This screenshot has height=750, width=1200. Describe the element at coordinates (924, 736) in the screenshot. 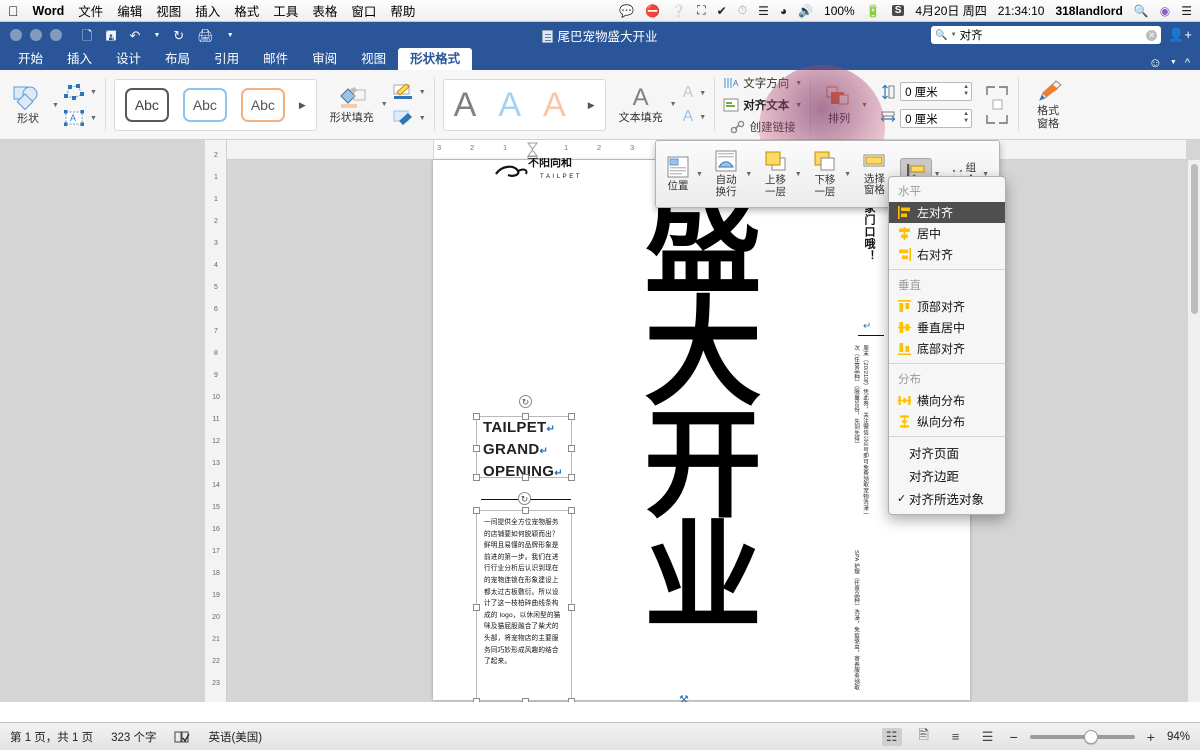

I see `web-layout-icon: 🖹` at that location.